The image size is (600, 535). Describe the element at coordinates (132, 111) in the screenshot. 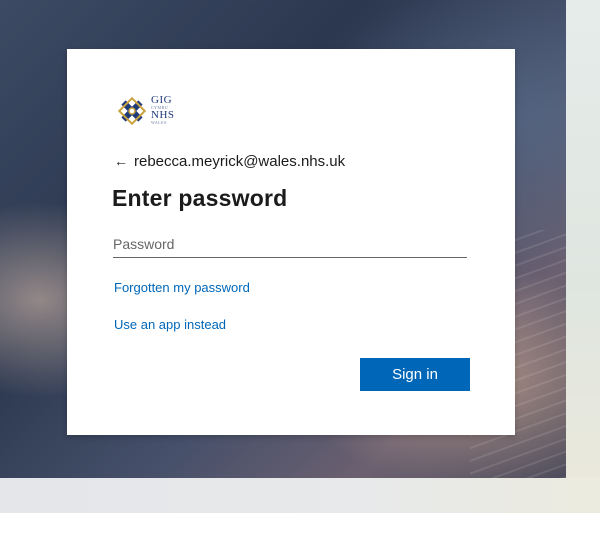

I see `nhs-wales-knot-icon` at that location.